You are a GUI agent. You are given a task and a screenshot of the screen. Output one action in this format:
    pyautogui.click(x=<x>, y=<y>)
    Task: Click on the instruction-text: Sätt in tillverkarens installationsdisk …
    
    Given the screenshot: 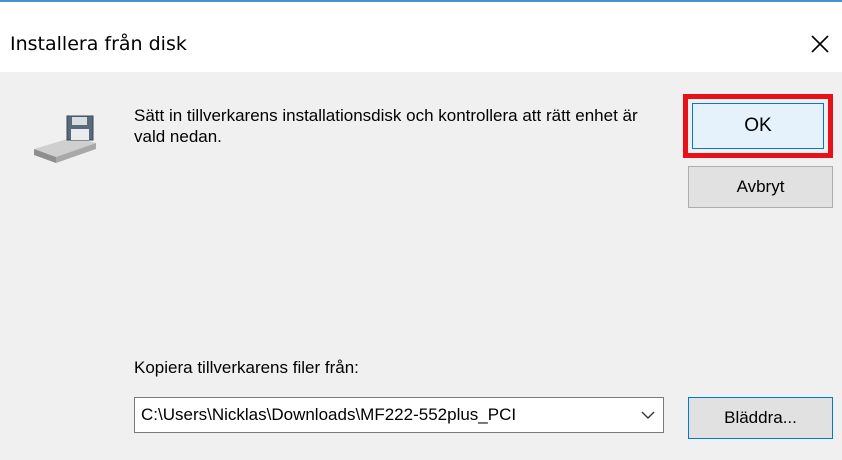 What is the action you would take?
    pyautogui.click(x=386, y=126)
    